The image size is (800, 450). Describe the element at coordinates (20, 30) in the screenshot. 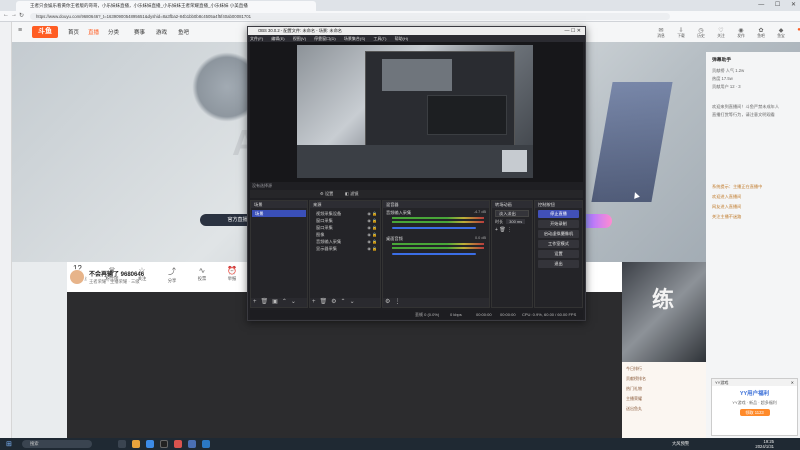

I see `menu-icon: ≡` at that location.